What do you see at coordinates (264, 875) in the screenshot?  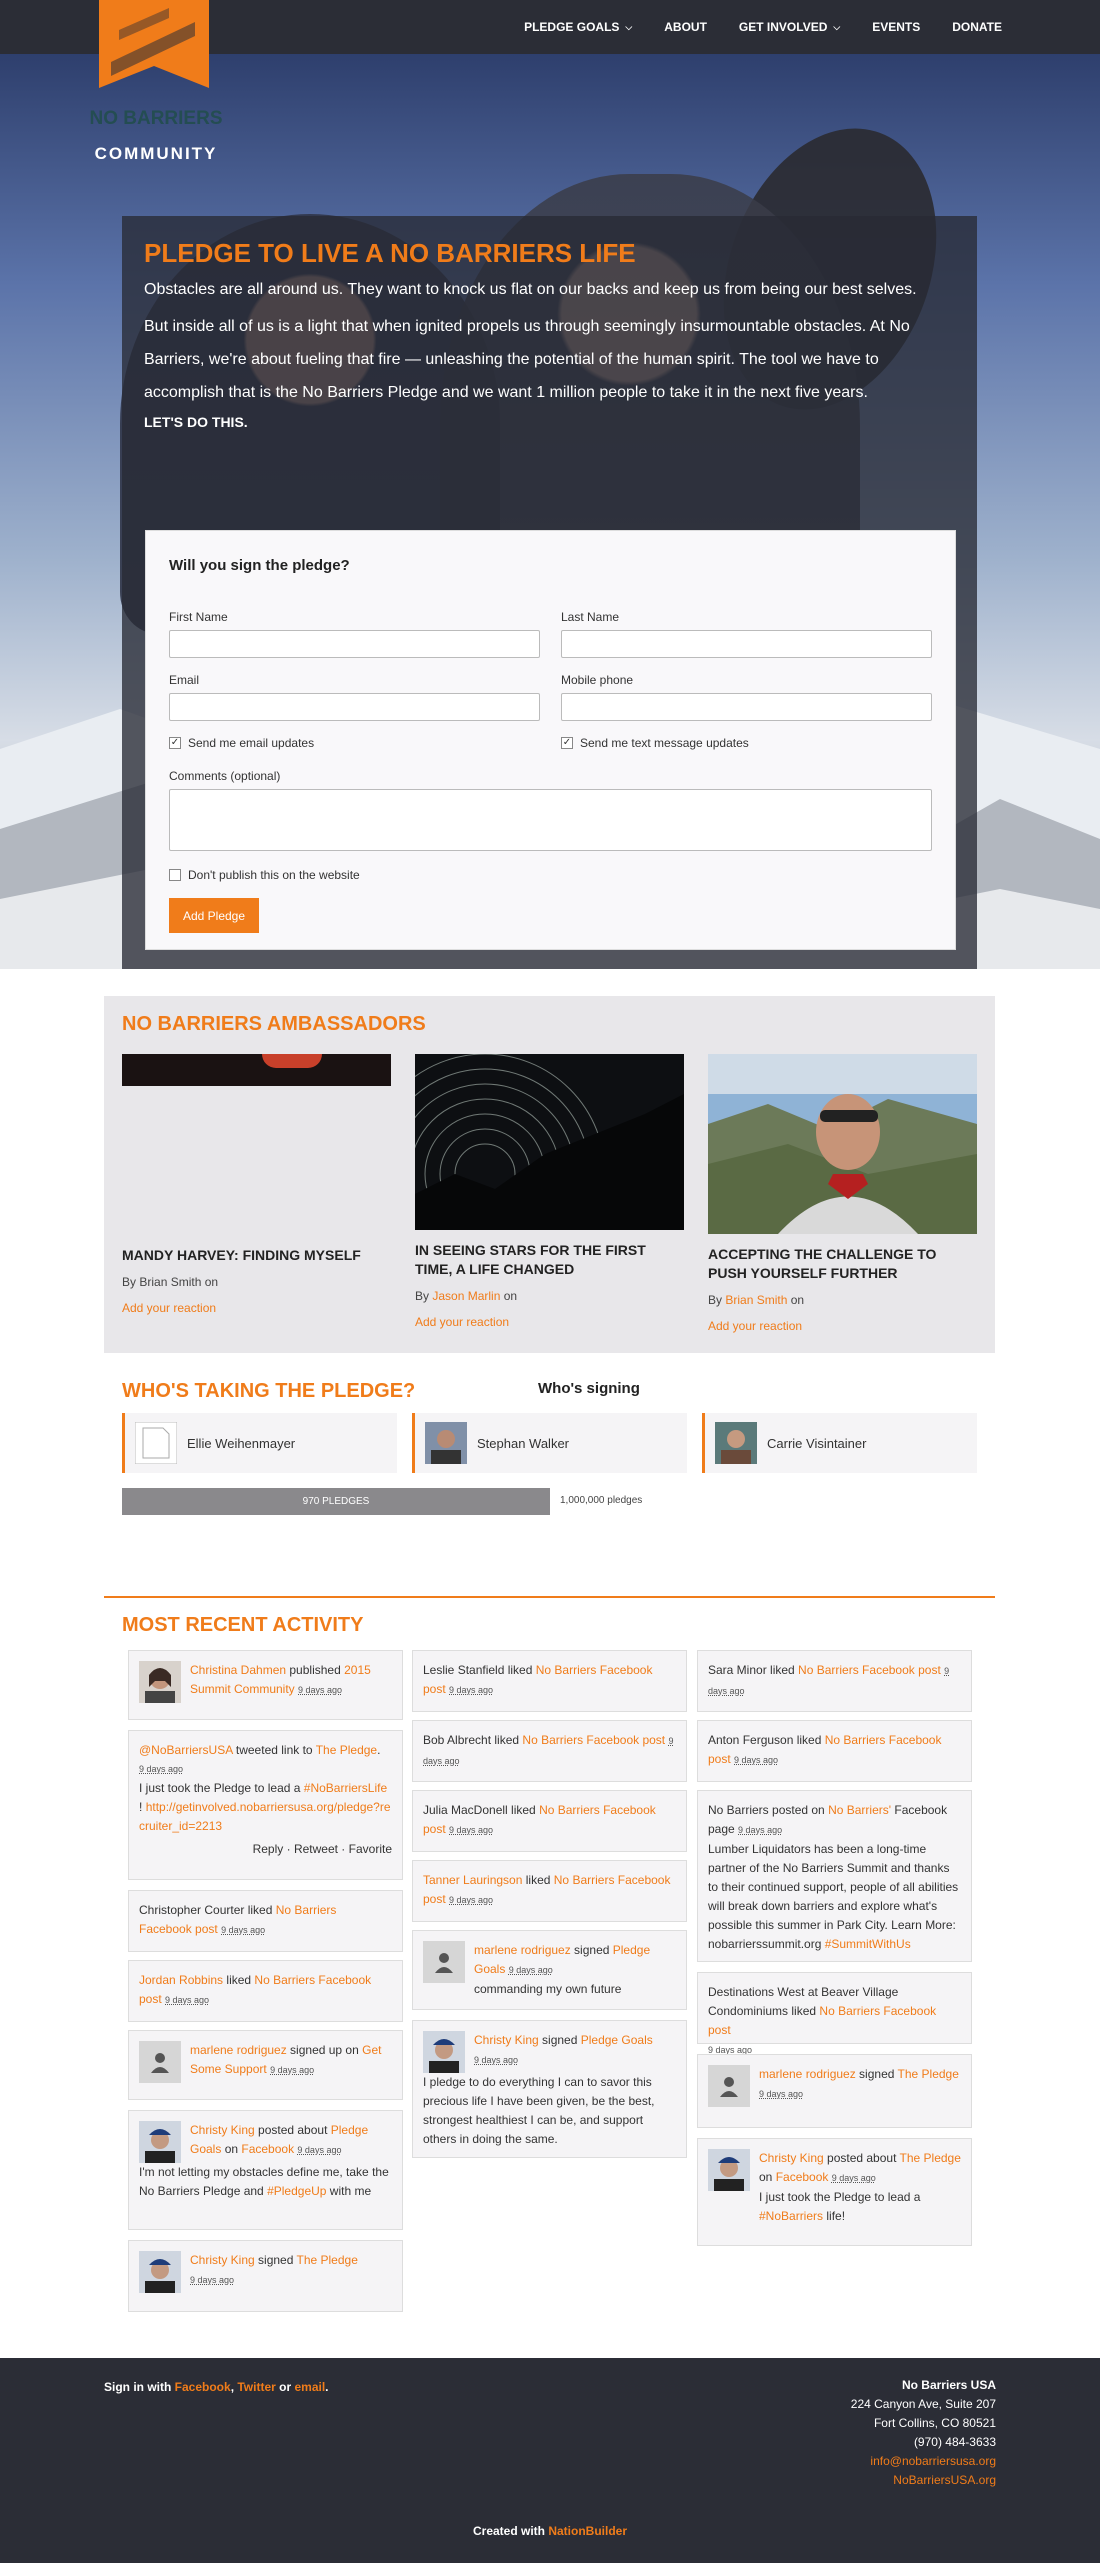 I see `dont-publish-checkbox: Don't publish this on the website` at bounding box center [264, 875].